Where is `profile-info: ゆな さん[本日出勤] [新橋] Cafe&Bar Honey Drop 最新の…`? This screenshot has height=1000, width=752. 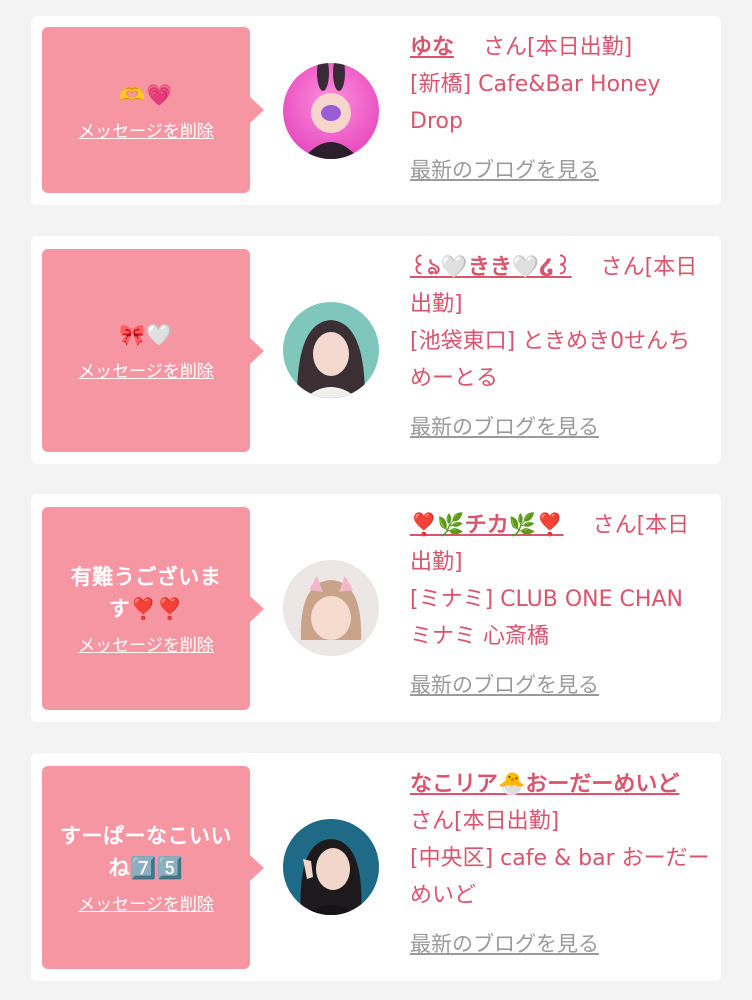 profile-info: ゆな さん[本日出勤] [新橋] Cafe&Bar Honey Drop 最新の… is located at coordinates (560, 109).